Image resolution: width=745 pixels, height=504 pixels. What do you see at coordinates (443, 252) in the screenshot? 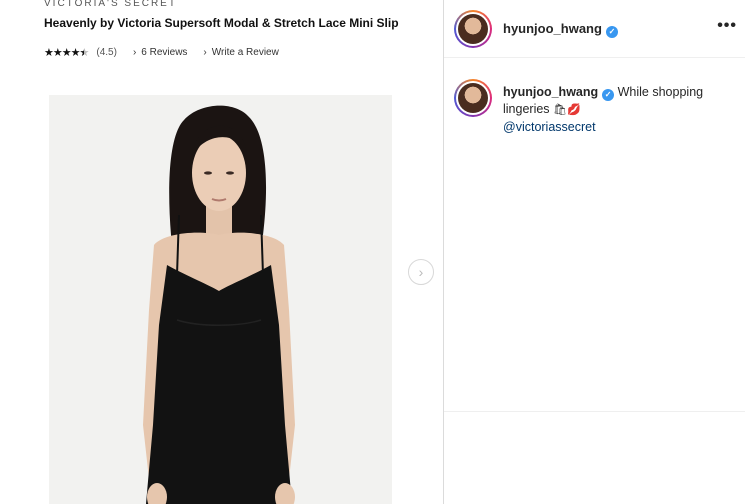
I see `pane-divider` at bounding box center [443, 252].